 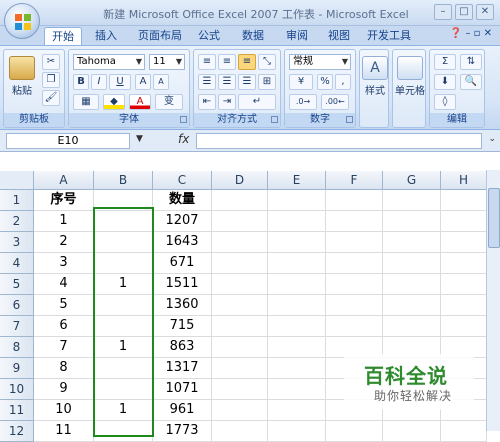 What do you see at coordinates (64, 180) in the screenshot?
I see `column-header-a: A` at bounding box center [64, 180].